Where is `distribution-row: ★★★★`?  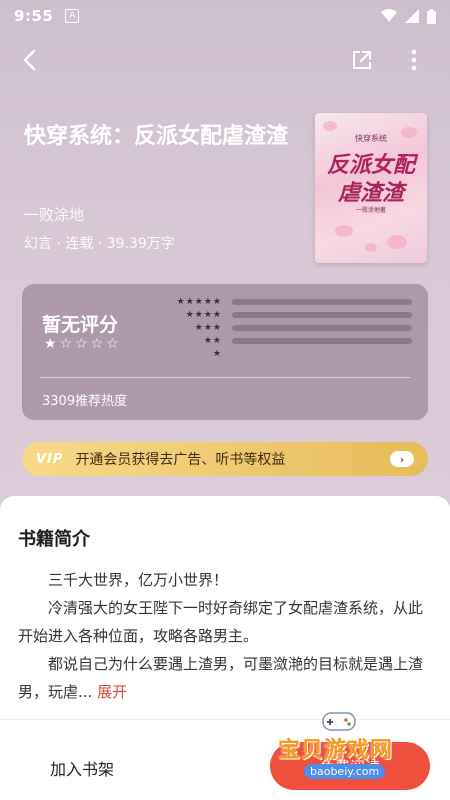
distribution-row: ★★★★ is located at coordinates (277, 315).